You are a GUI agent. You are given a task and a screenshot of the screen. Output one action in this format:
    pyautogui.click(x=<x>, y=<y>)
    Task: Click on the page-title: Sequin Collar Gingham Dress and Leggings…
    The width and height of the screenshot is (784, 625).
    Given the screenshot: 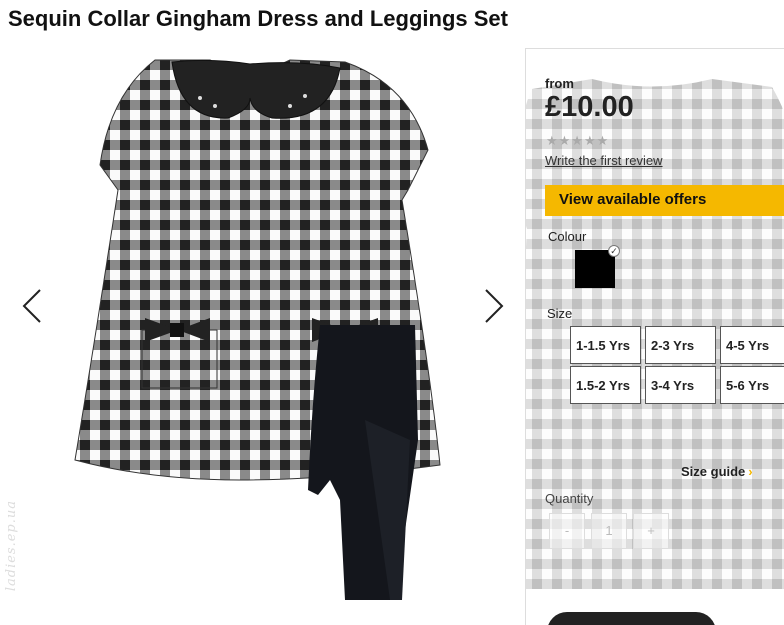 What is the action you would take?
    pyautogui.click(x=258, y=18)
    